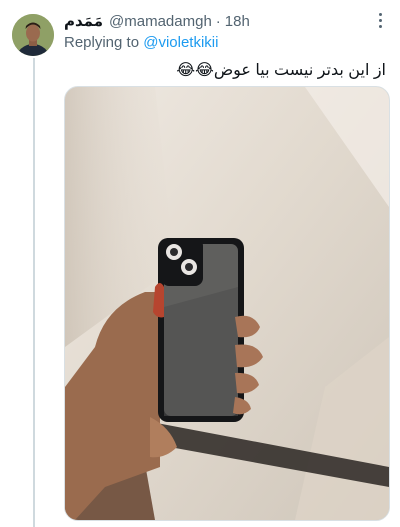 The image size is (400, 527). What do you see at coordinates (180, 42) in the screenshot?
I see `replying-mention-link: @violetkikii` at bounding box center [180, 42].